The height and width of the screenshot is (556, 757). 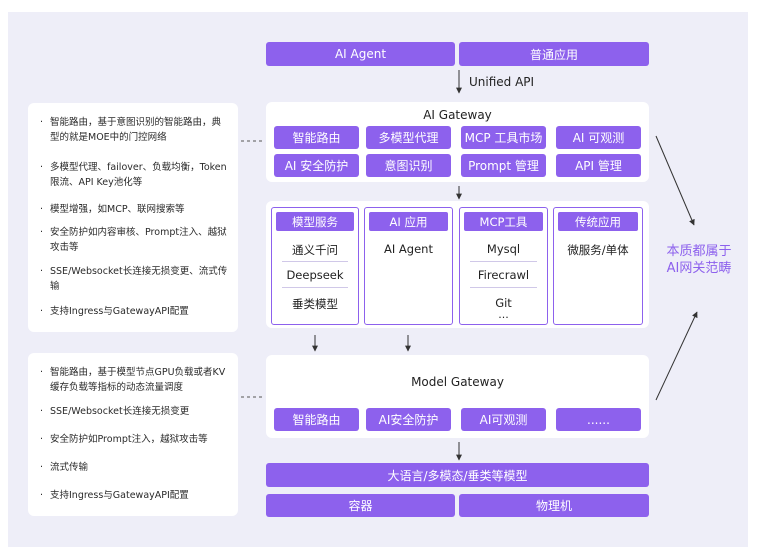 I want to click on scope-arrow-bottom, so click(x=676, y=356).